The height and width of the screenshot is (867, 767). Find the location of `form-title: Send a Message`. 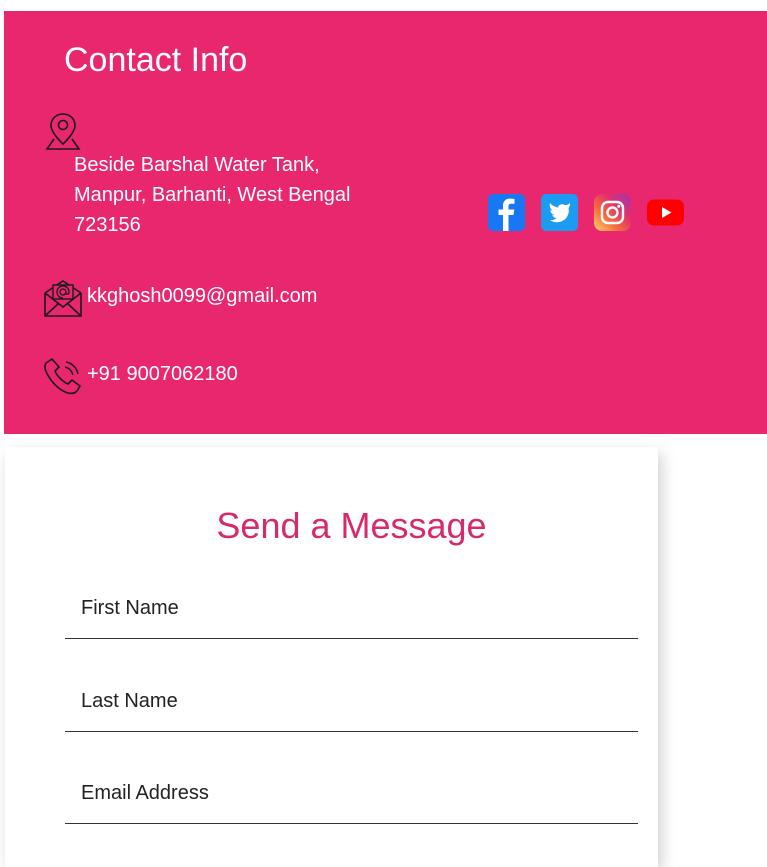

form-title: Send a Message is located at coordinates (351, 525).